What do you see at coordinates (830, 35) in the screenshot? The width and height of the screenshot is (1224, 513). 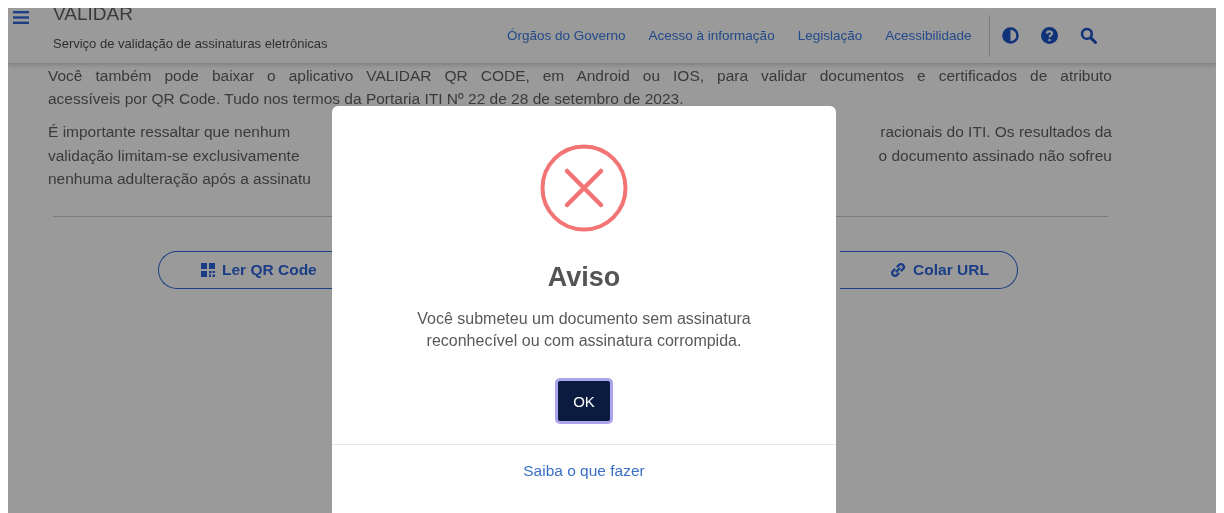 I see `nav-link: Legislação` at bounding box center [830, 35].